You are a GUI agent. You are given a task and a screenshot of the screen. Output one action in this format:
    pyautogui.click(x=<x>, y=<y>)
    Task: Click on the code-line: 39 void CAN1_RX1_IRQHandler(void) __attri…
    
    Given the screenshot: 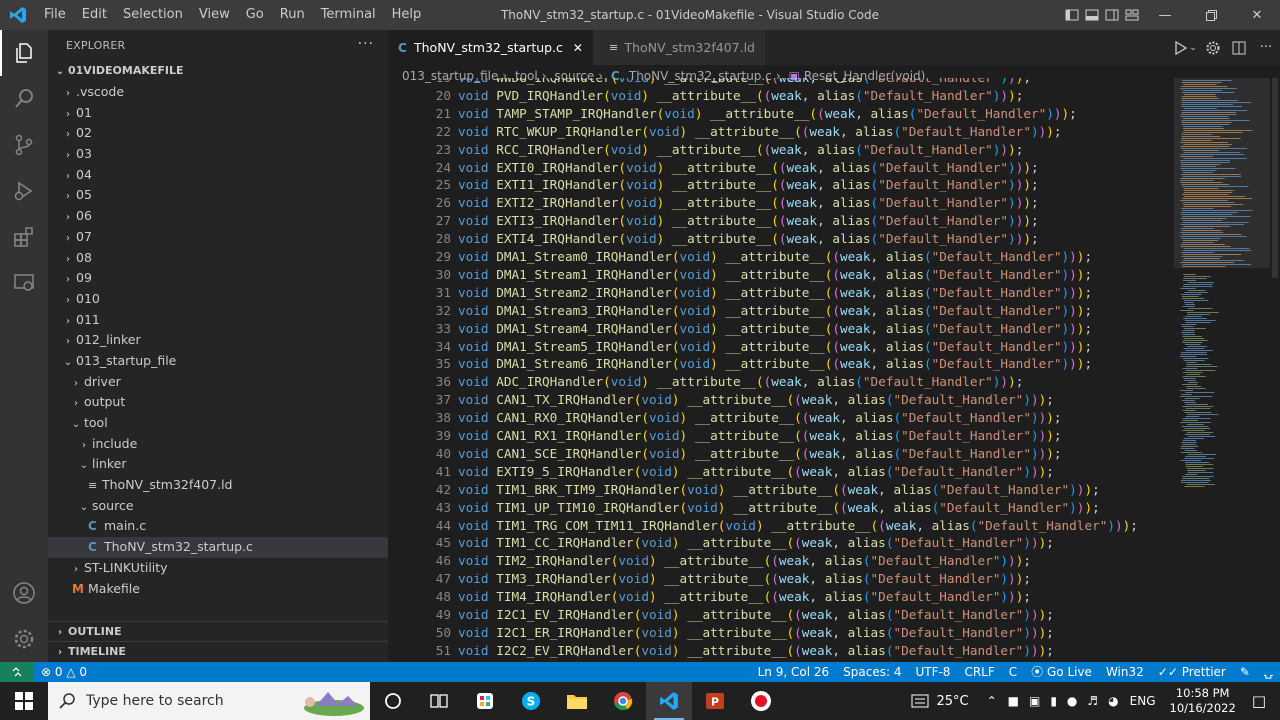 What is the action you would take?
    pyautogui.click(x=781, y=436)
    